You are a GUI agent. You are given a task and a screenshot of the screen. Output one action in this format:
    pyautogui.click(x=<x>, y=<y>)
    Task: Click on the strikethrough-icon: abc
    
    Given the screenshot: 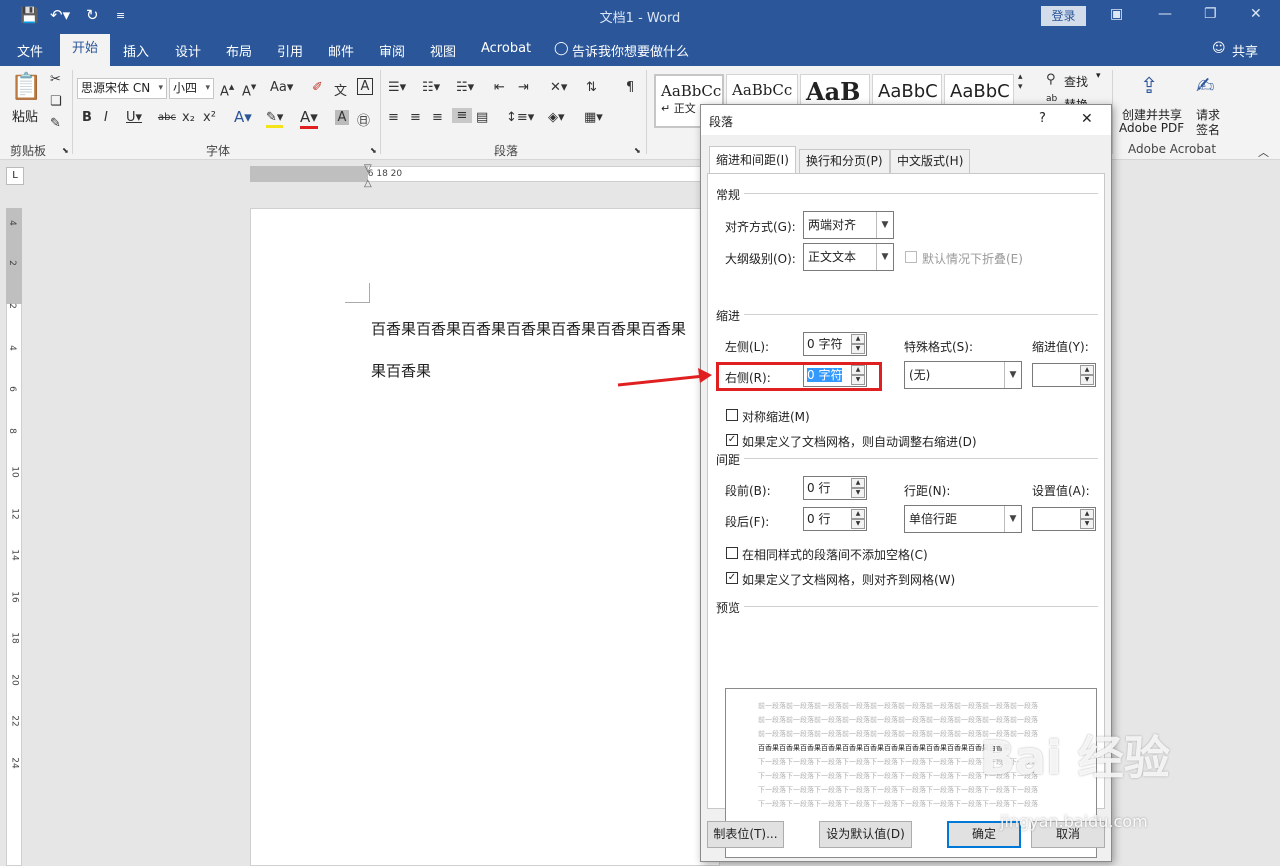 What is the action you would take?
    pyautogui.click(x=167, y=117)
    